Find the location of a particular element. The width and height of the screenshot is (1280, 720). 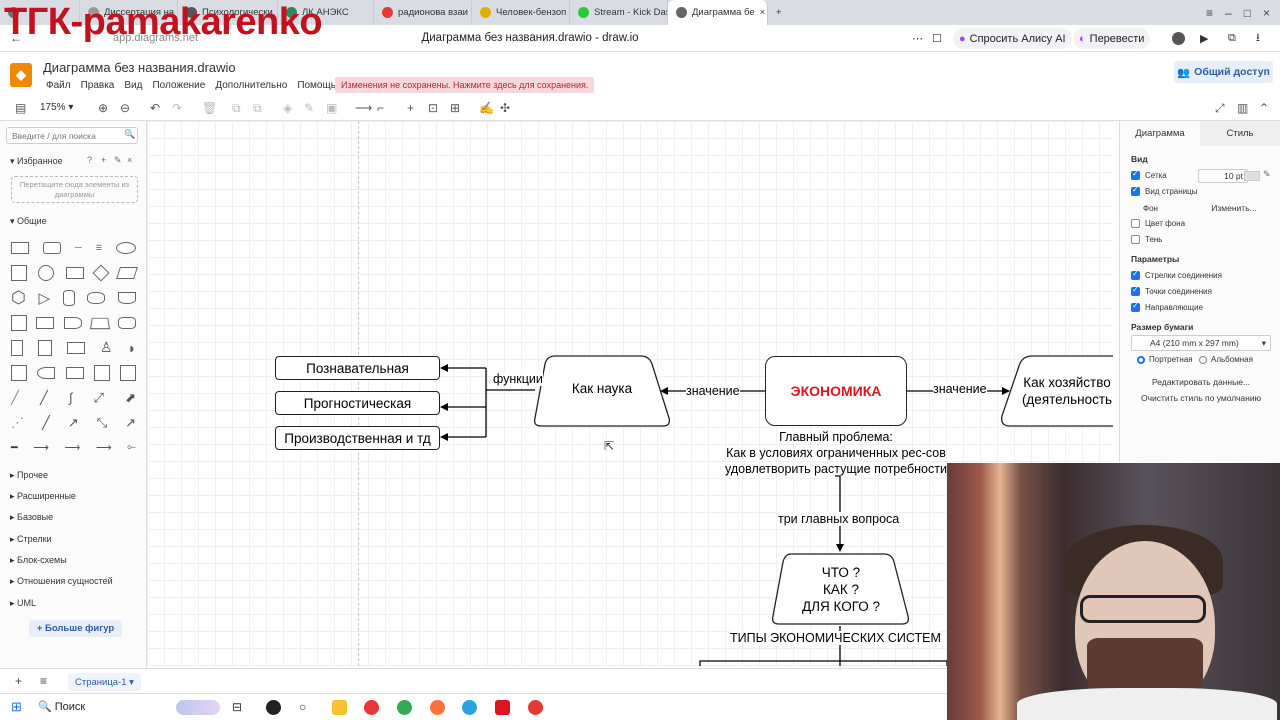

maximize-icon: □ is located at coordinates (1247, 13).